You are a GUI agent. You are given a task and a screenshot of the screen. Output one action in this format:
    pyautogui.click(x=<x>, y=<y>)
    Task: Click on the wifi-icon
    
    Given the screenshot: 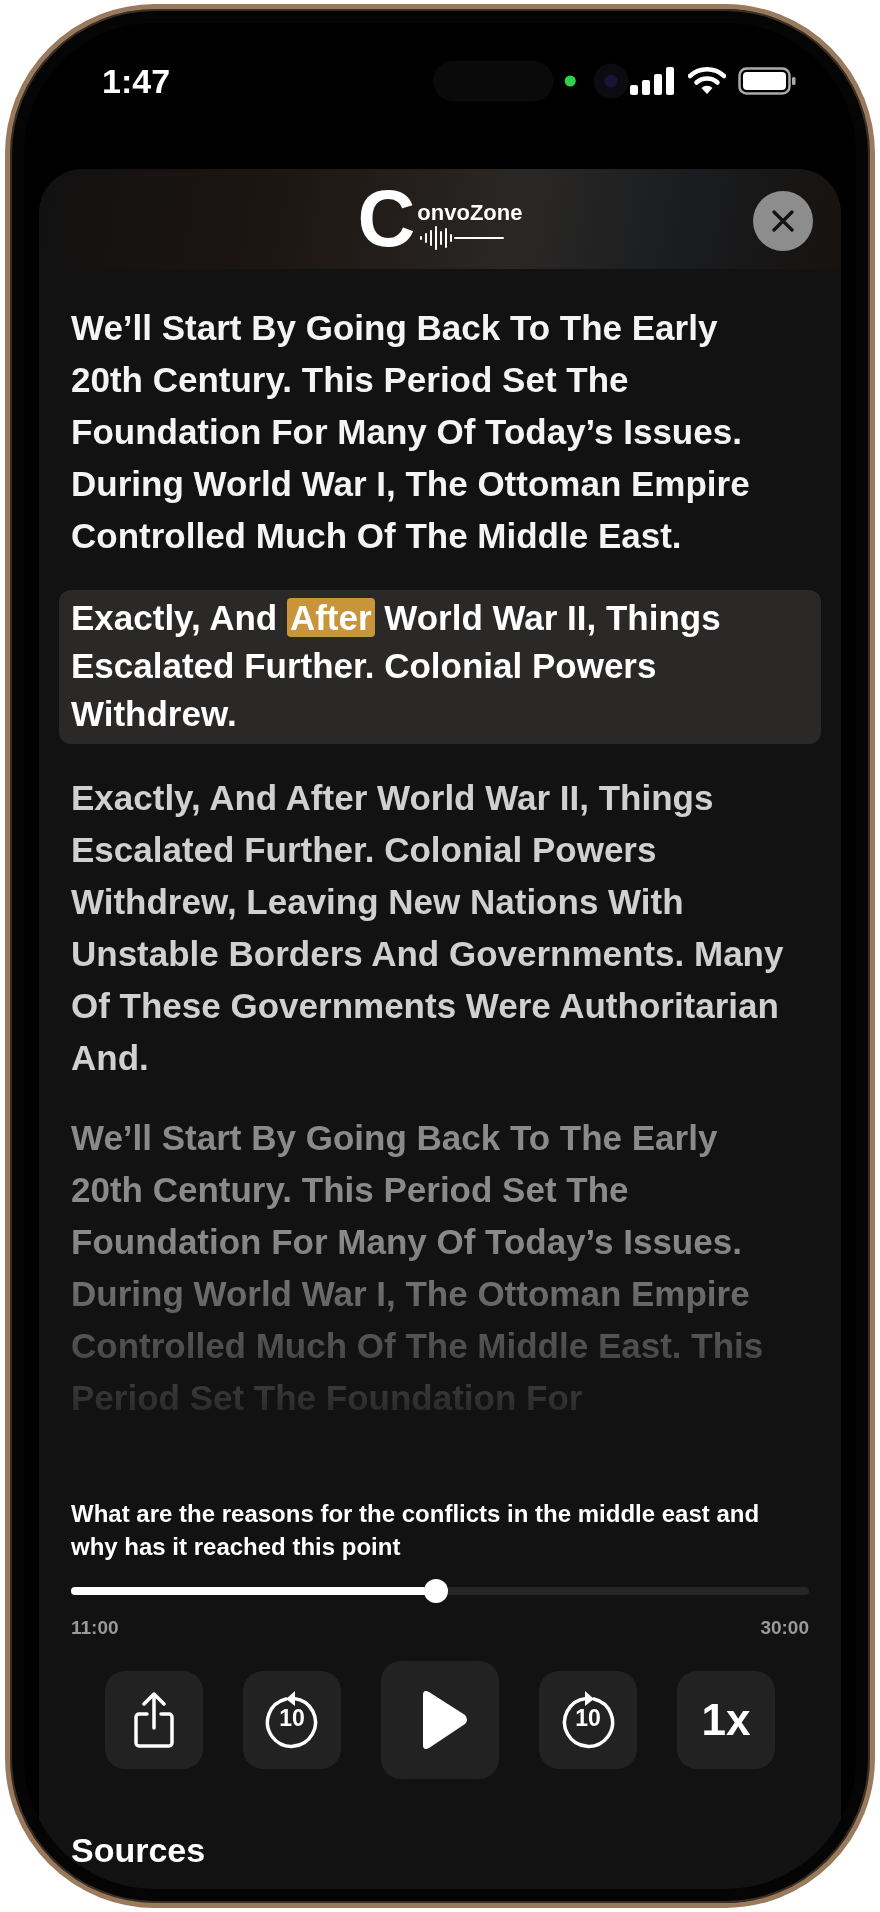 What is the action you would take?
    pyautogui.click(x=707, y=81)
    